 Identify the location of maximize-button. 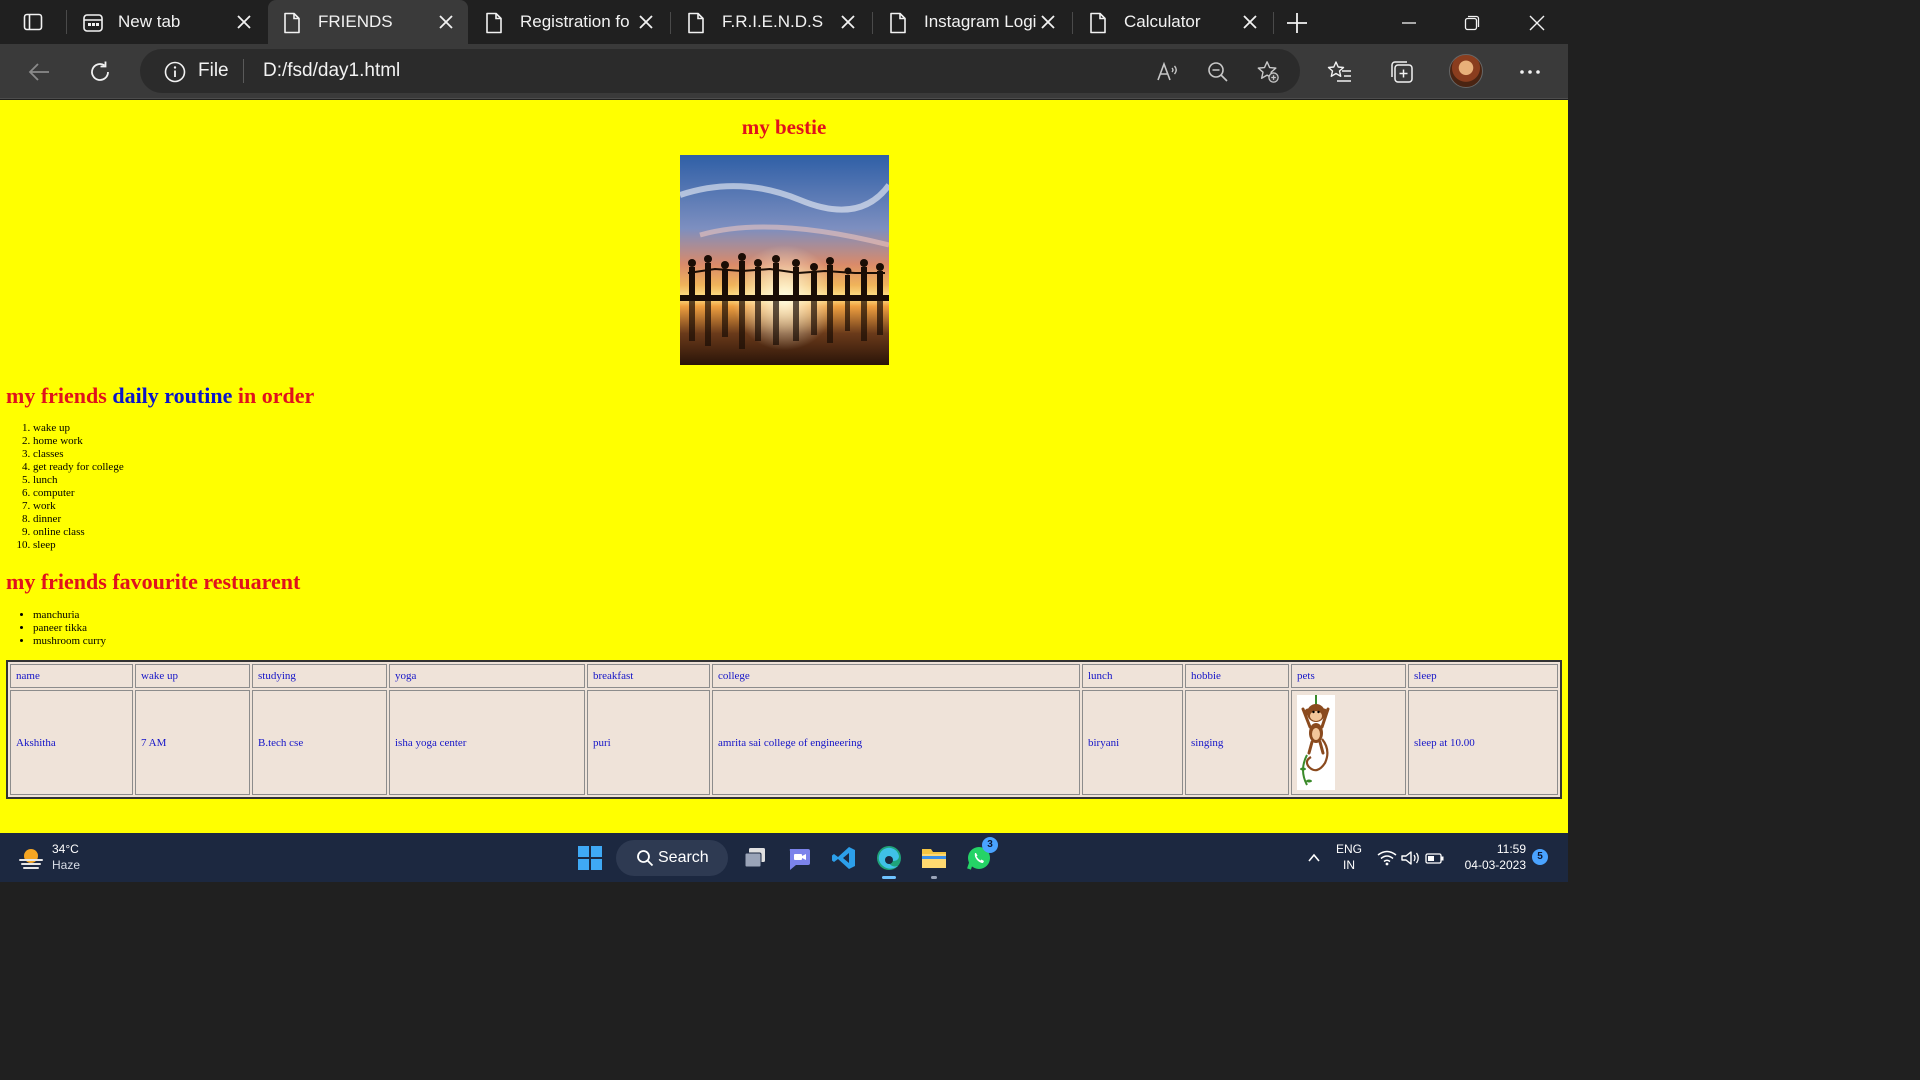
(1472, 23).